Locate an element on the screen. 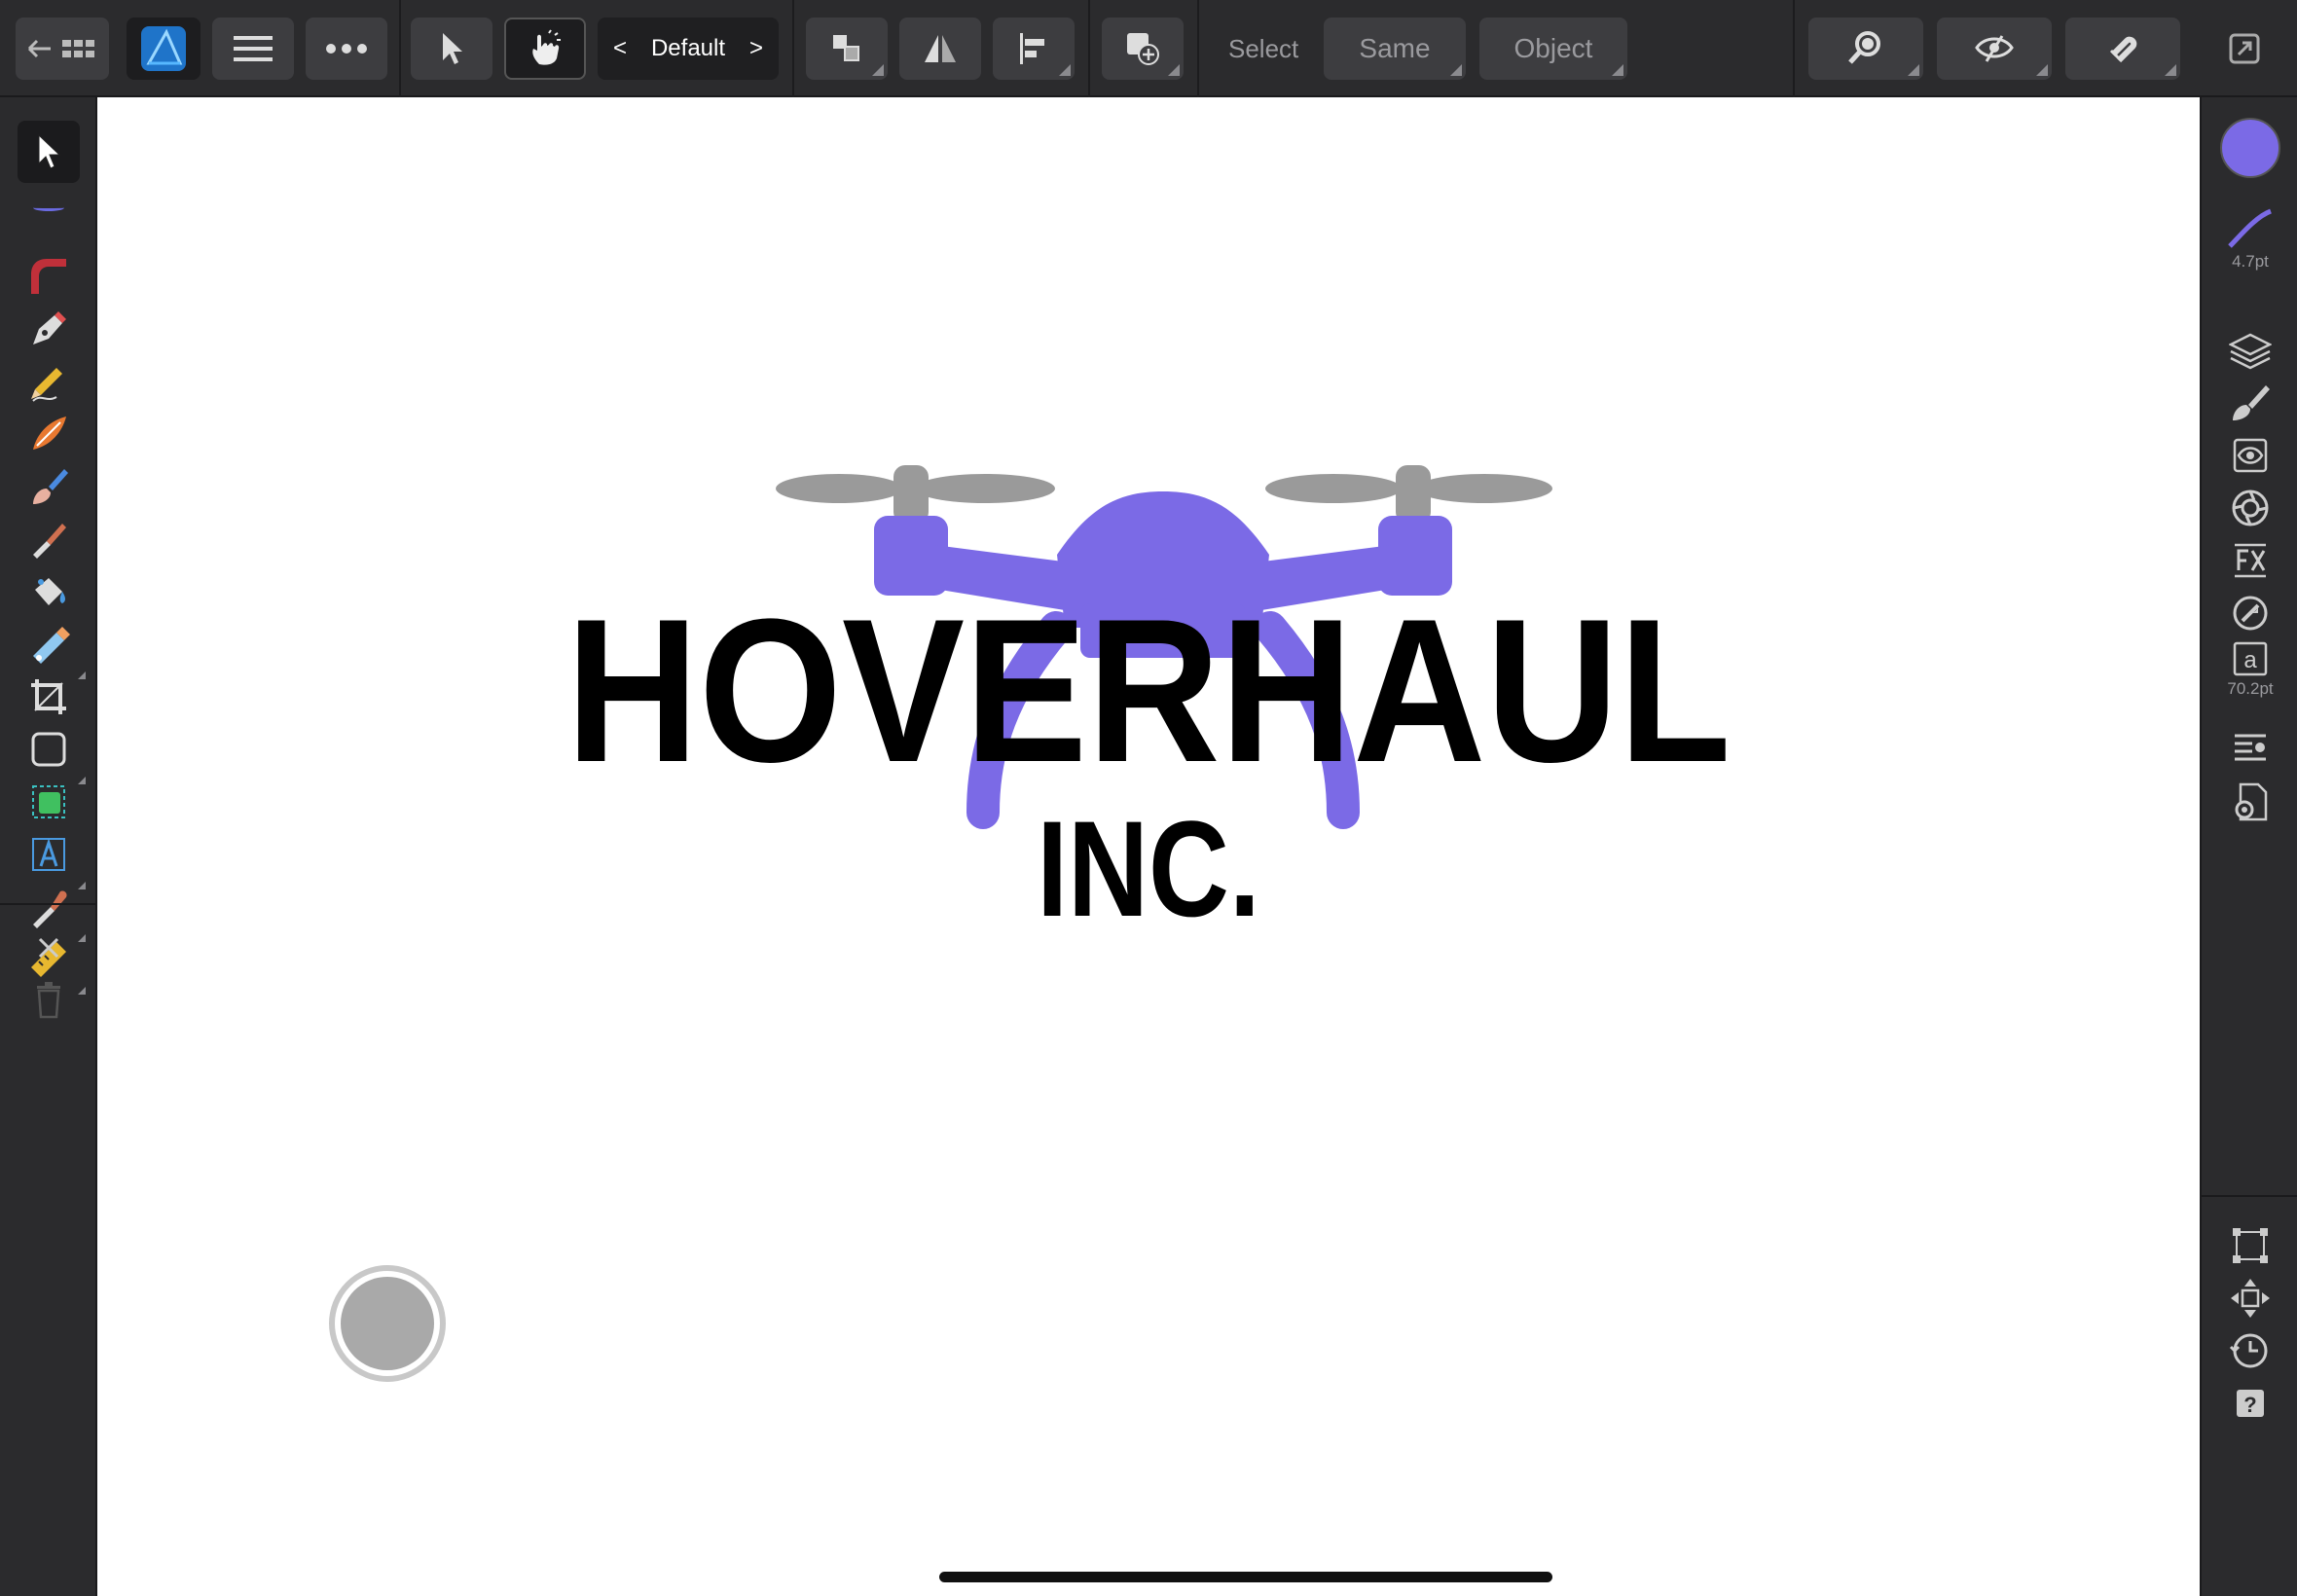 The width and height of the screenshot is (2297, 1596). scroll-hint is located at coordinates (48, 207).